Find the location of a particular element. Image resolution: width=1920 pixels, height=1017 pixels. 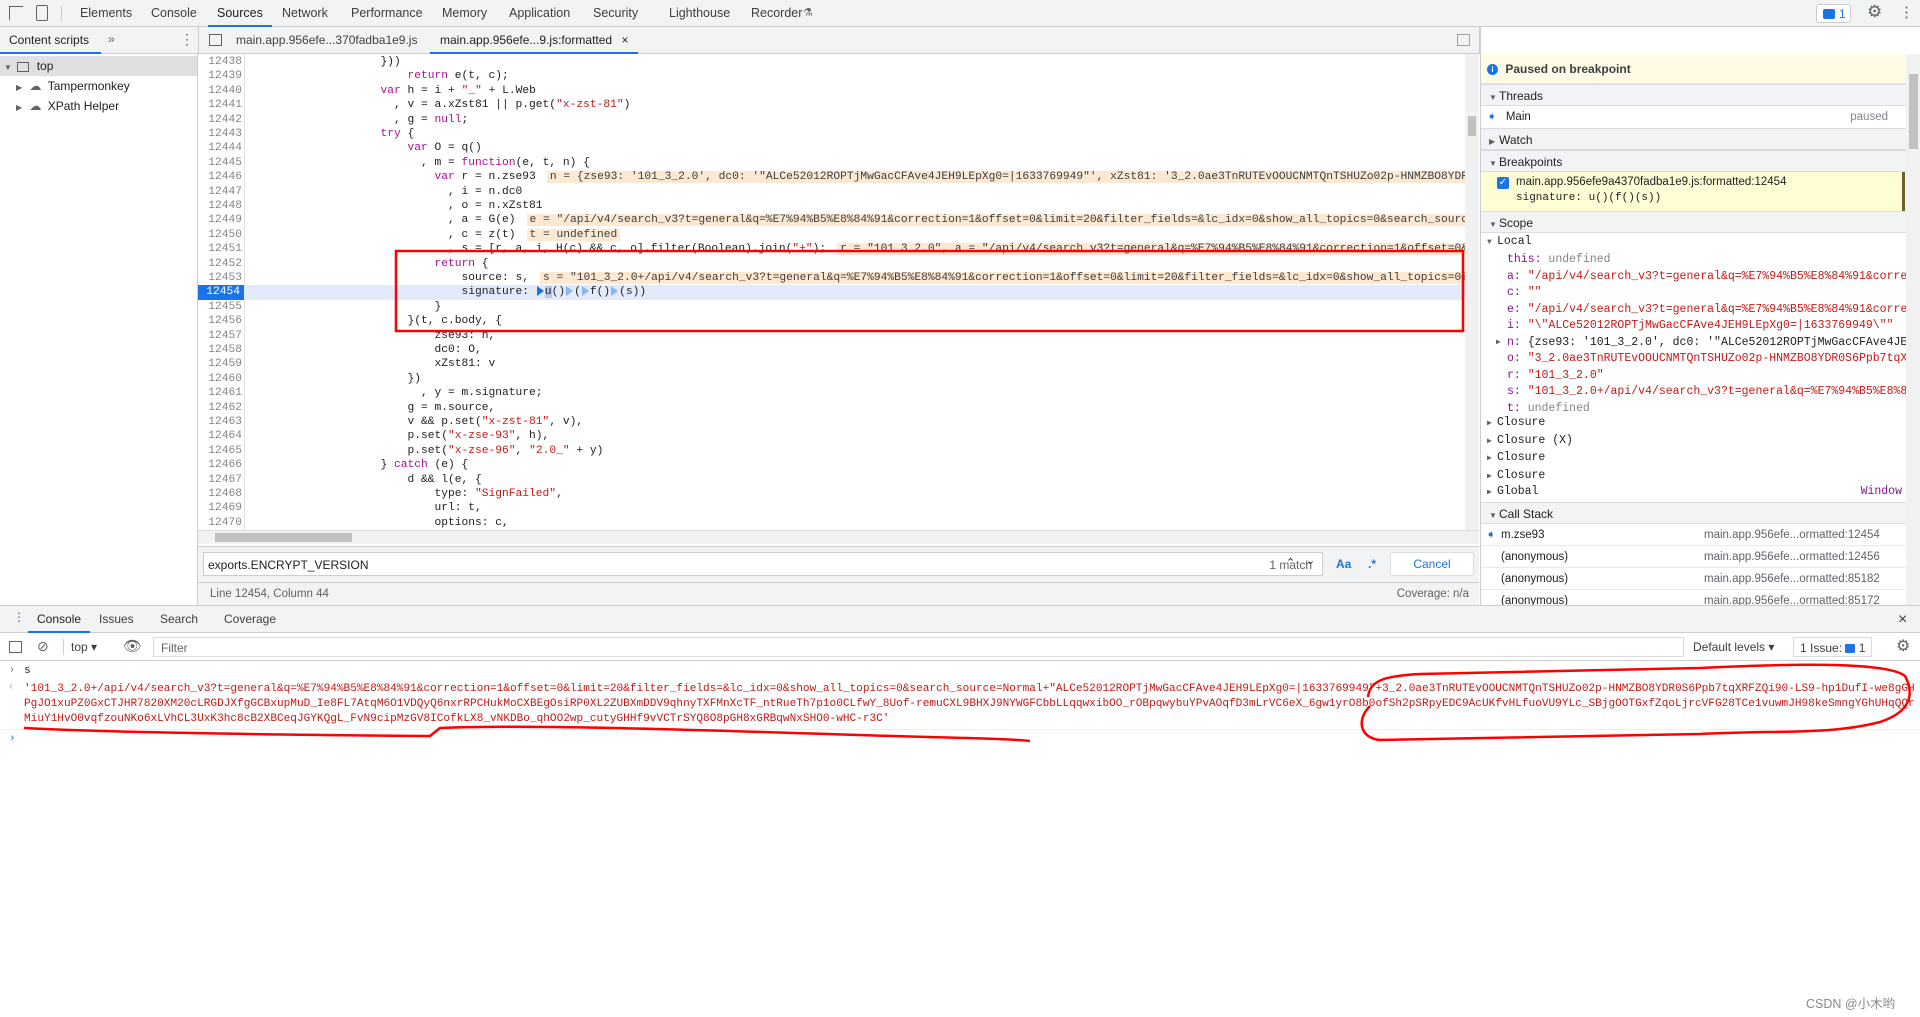

previous-match-icon: ⌃ is located at coordinates (1290, 562).